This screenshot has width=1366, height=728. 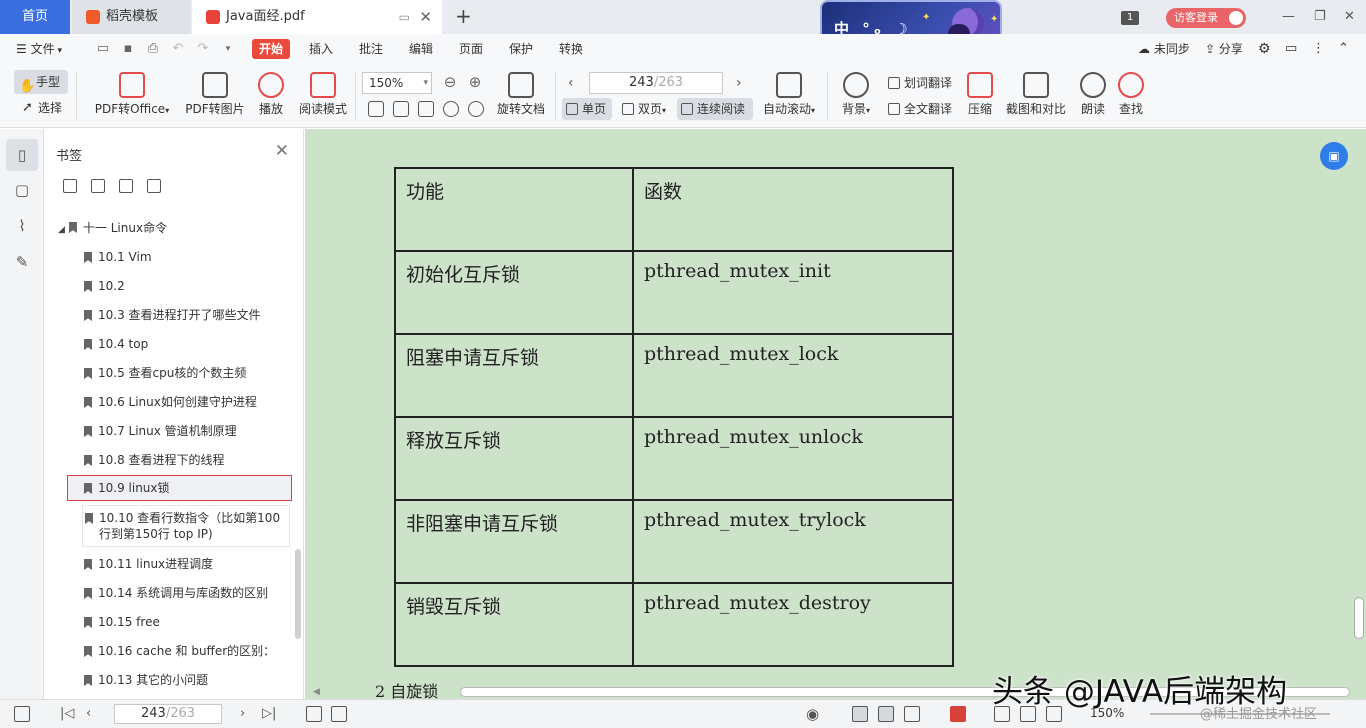 What do you see at coordinates (189, 564) in the screenshot?
I see `bookmark-item: 10.11 linux进程调度` at bounding box center [189, 564].